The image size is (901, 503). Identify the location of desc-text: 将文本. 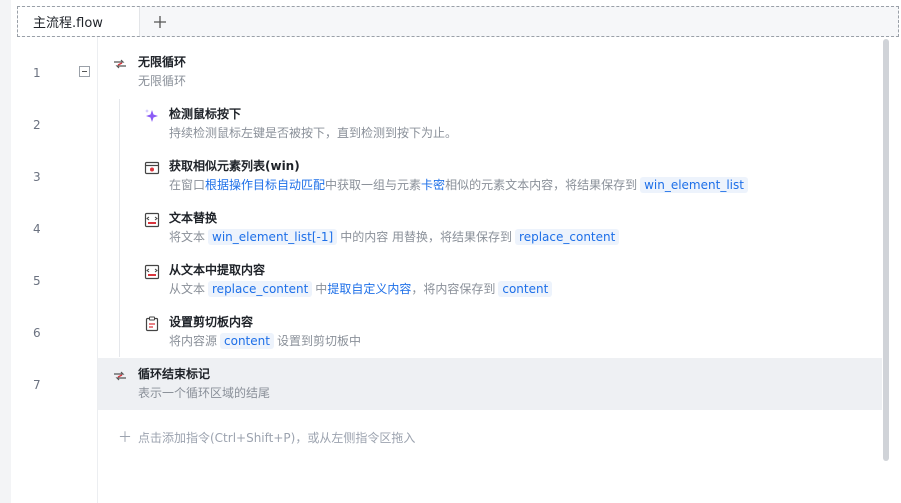
(187, 237).